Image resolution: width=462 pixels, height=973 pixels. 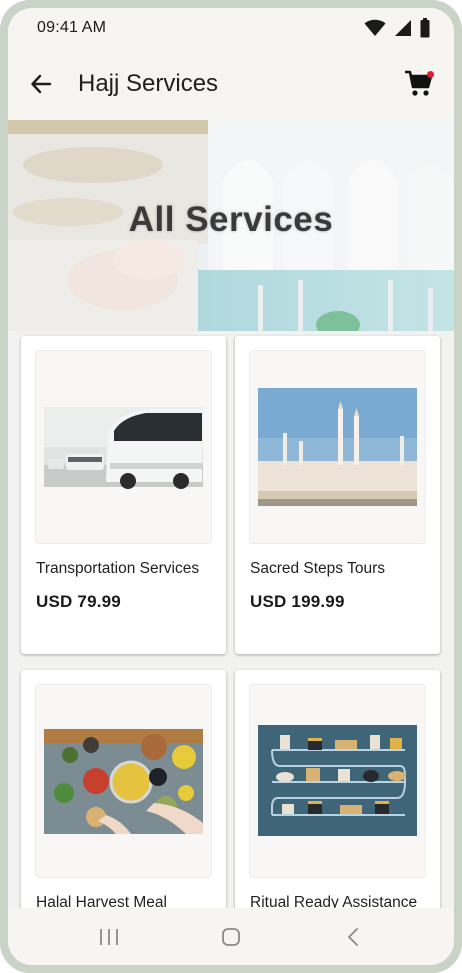 What do you see at coordinates (231, 84) in the screenshot?
I see `app-bar: Hajj Services` at bounding box center [231, 84].